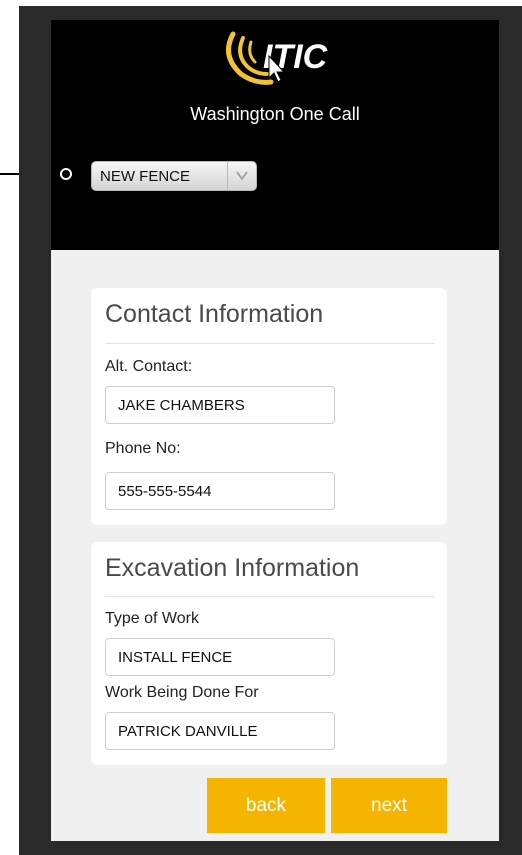 This screenshot has width=522, height=855. I want to click on type-select-value: NEW FENCE, so click(145, 176).